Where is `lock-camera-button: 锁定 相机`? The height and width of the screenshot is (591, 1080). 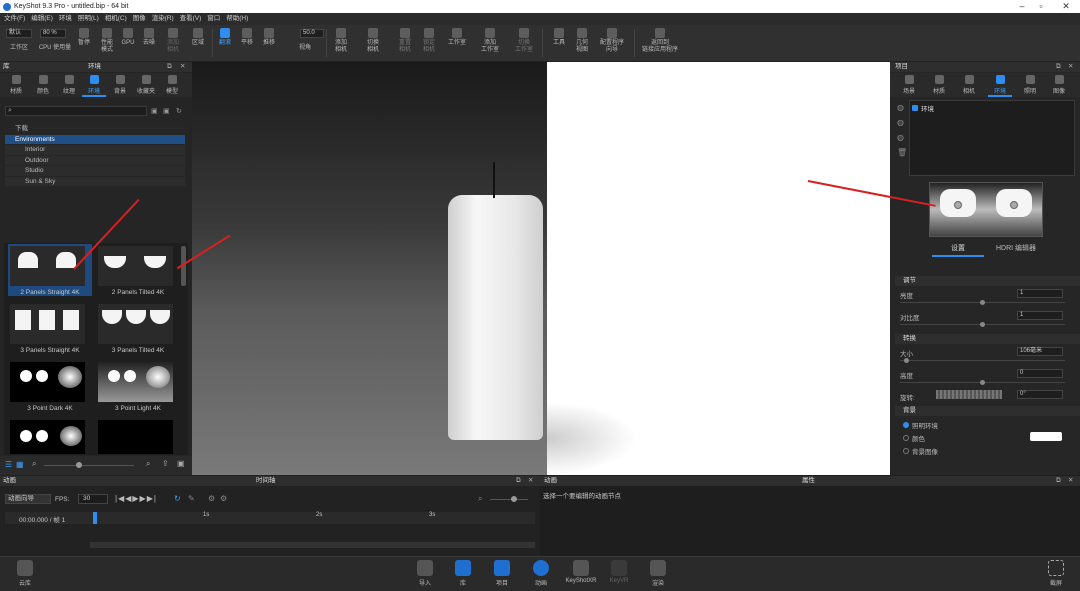 lock-camera-button: 锁定 相机 is located at coordinates (429, 41).